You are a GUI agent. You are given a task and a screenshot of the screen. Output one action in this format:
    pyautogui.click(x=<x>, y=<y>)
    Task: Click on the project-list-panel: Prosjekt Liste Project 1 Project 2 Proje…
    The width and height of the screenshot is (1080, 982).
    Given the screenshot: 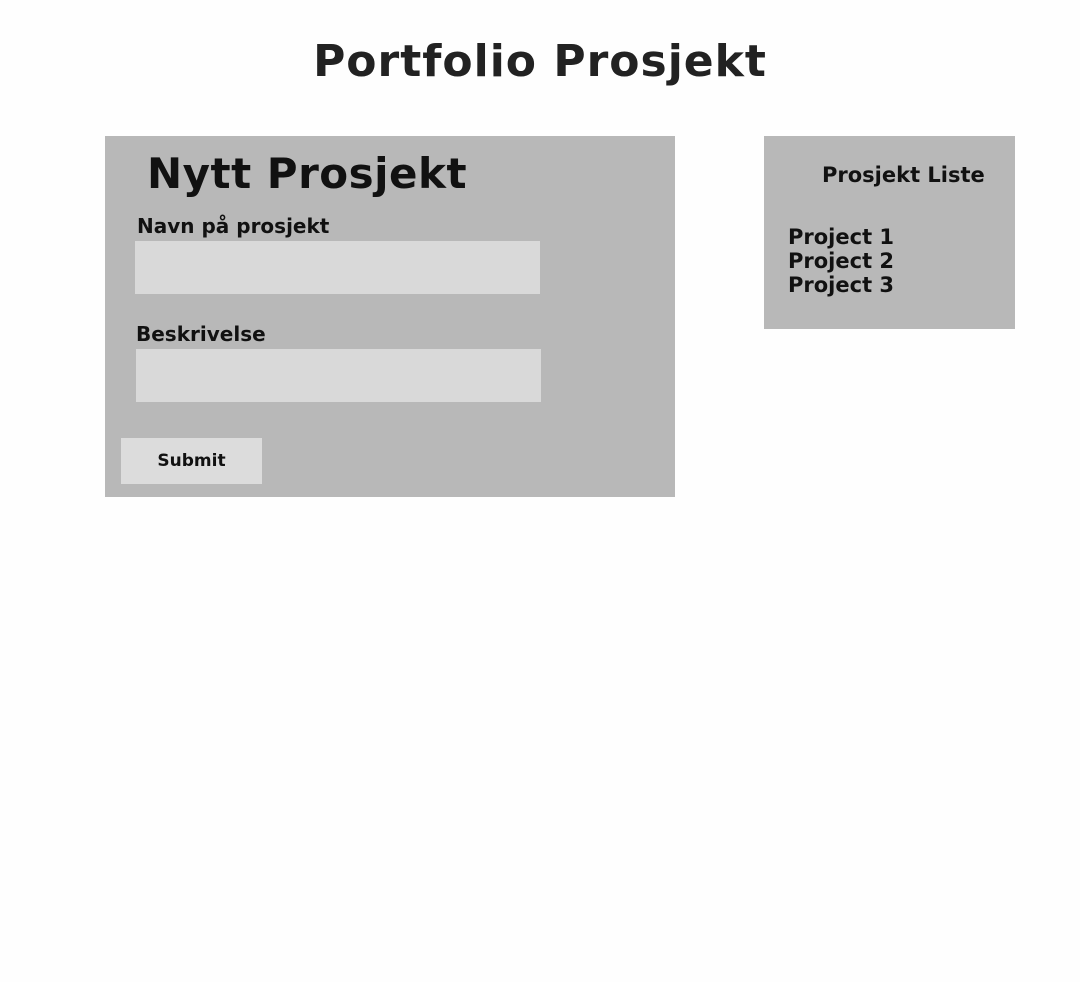 What is the action you would take?
    pyautogui.click(x=889, y=232)
    